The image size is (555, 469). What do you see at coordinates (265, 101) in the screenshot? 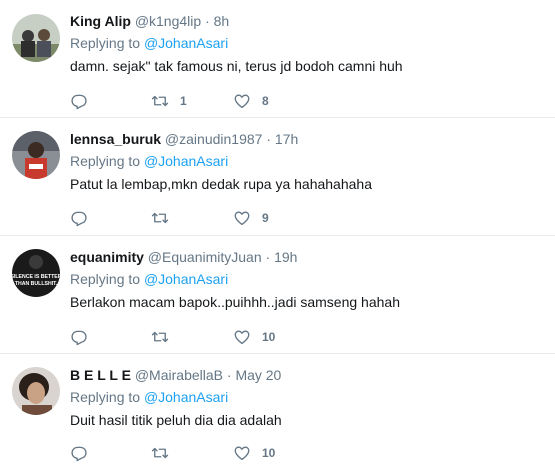
I see `like-count: 8` at bounding box center [265, 101].